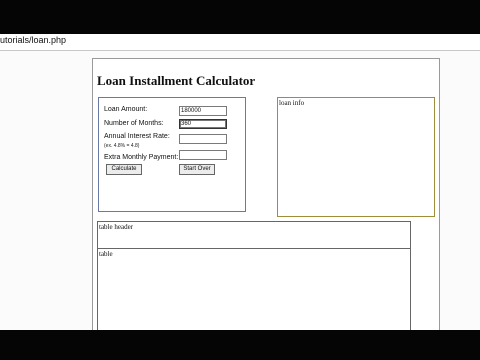 The width and height of the screenshot is (480, 360). I want to click on loan-info-panel: loan info, so click(356, 157).